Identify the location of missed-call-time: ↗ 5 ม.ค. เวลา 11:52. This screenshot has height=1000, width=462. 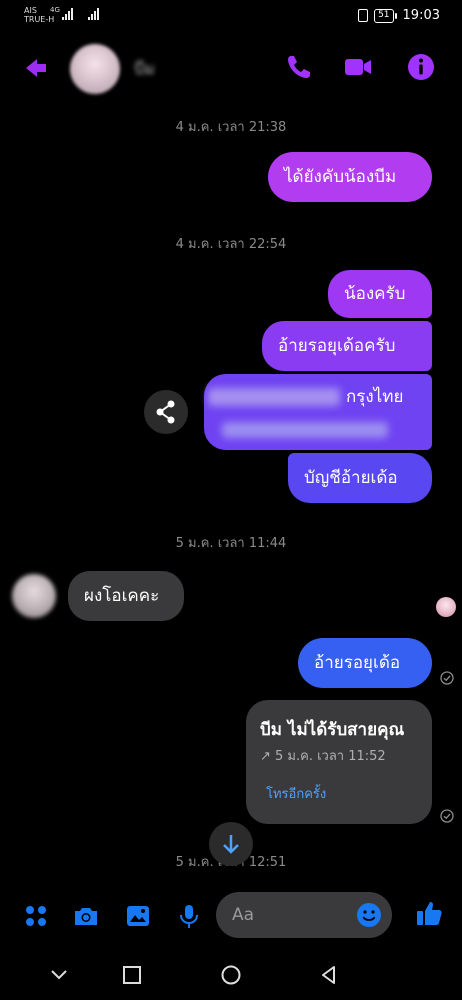
(323, 756).